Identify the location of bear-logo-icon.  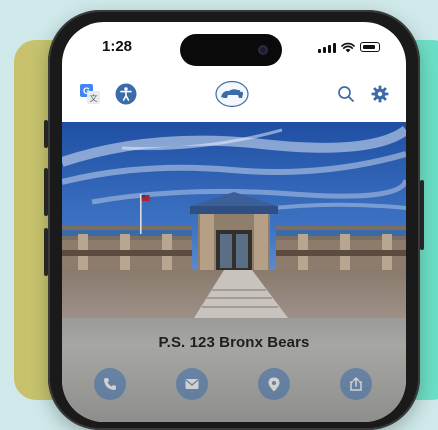
(232, 94).